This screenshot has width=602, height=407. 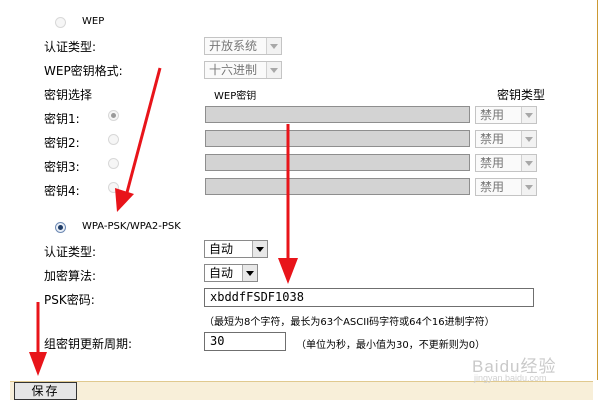 I want to click on key-3-type-value: 禁用, so click(x=492, y=163).